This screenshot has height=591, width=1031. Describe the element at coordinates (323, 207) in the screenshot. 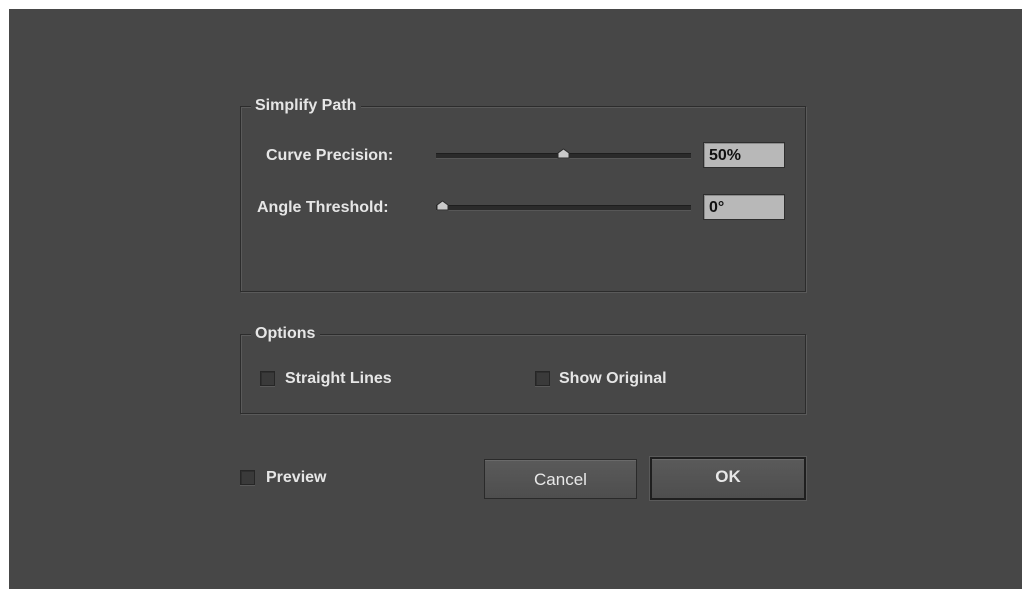

I see `angle-threshold-label: Angle Threshold:` at that location.